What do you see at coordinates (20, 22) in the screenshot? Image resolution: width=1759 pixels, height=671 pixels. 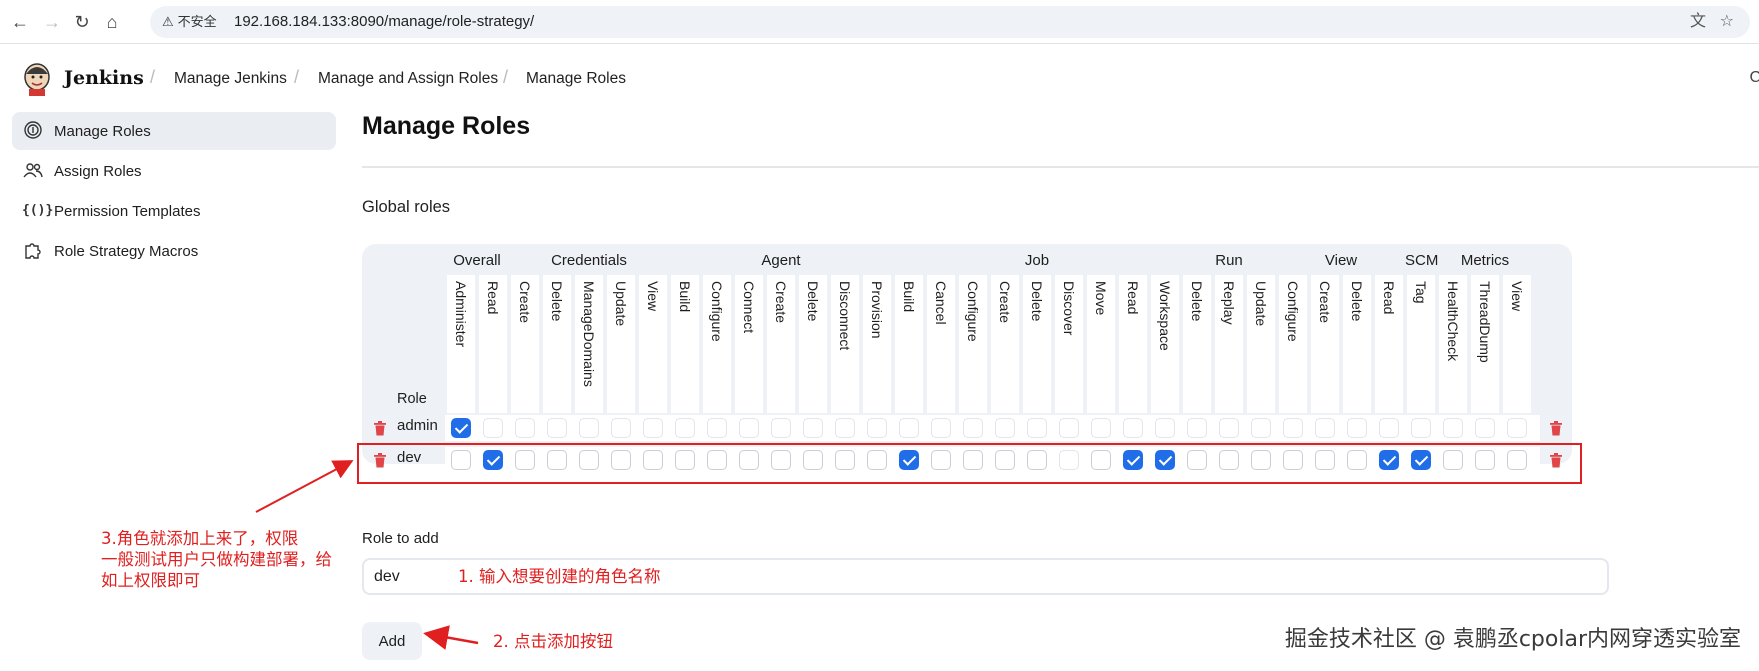 I see `back-icon: ←` at bounding box center [20, 22].